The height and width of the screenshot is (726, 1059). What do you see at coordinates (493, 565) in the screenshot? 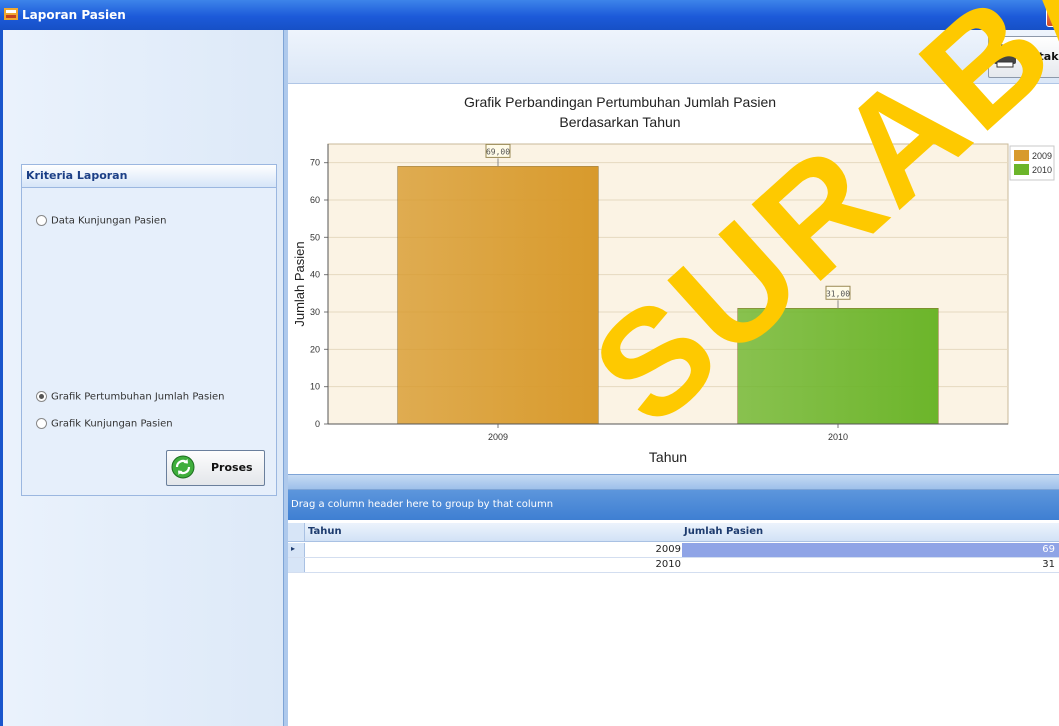
I see `cell-tahun: 2010` at bounding box center [493, 565].